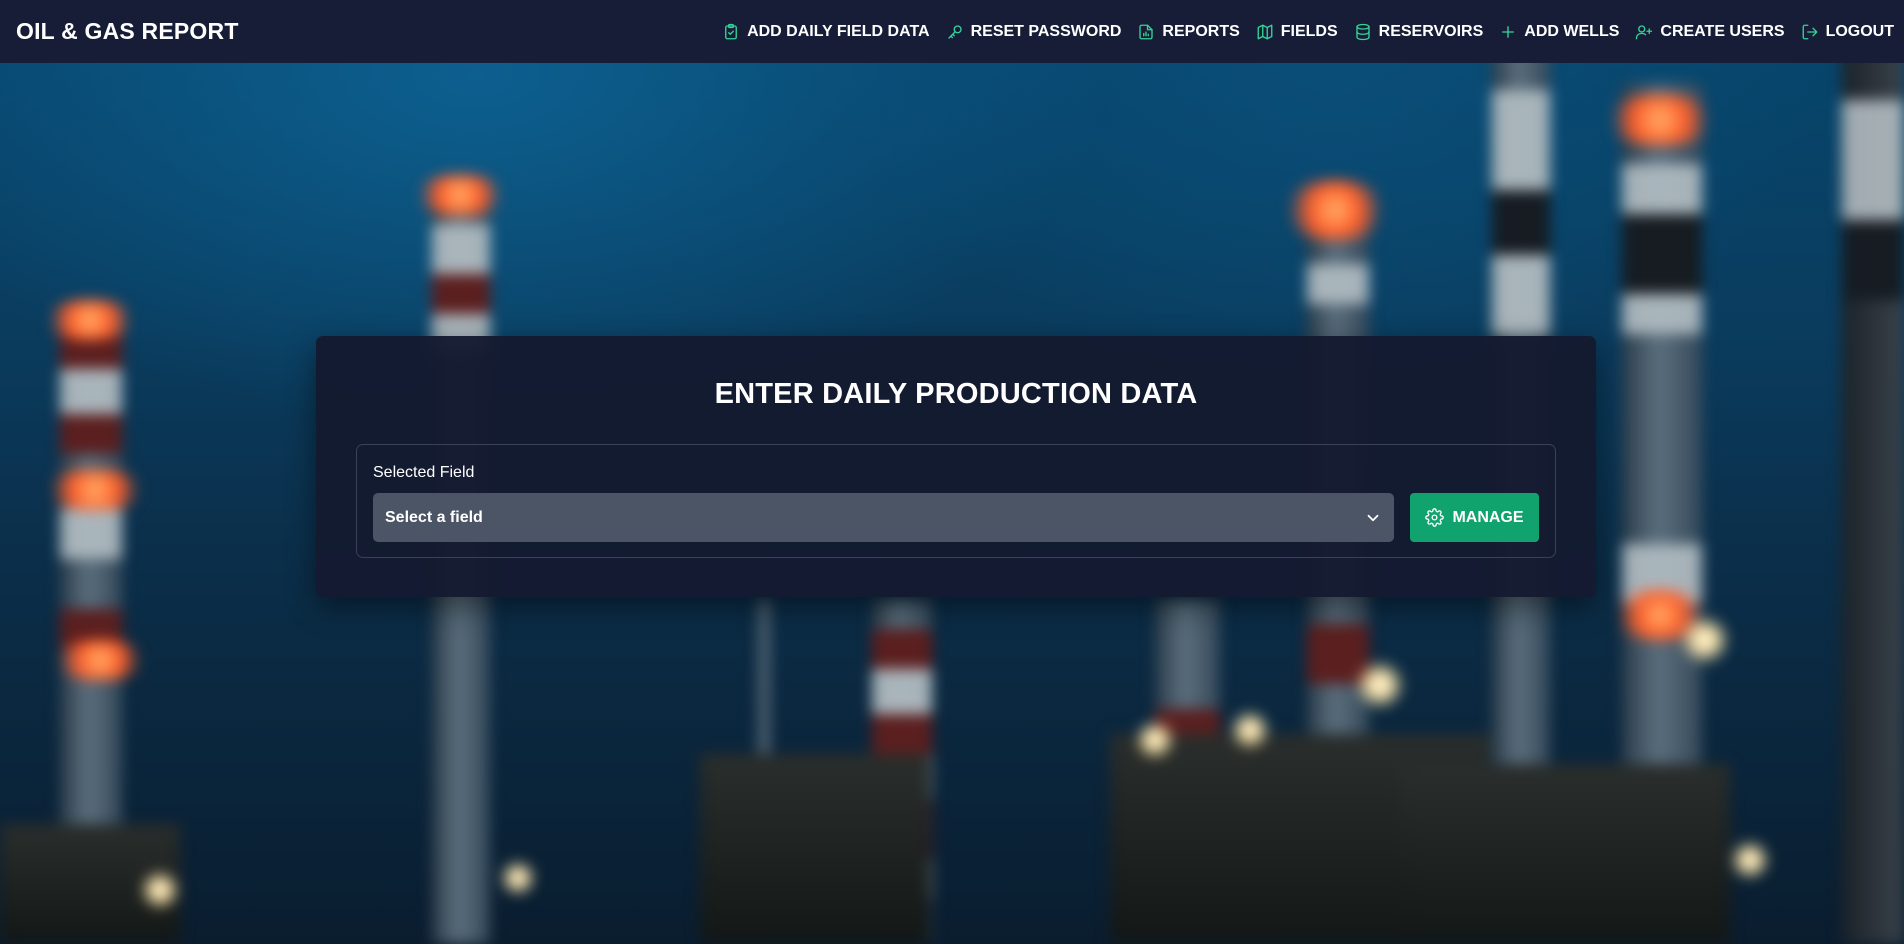 The image size is (1904, 944). I want to click on nav-label: ADD WELLS, so click(1572, 31).